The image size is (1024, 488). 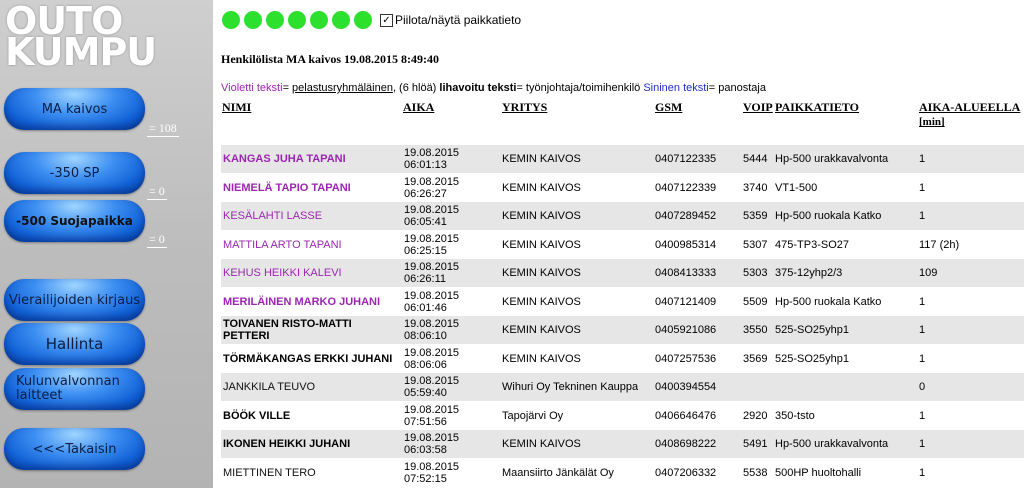 I want to click on voip-number: 5538, so click(x=755, y=472).